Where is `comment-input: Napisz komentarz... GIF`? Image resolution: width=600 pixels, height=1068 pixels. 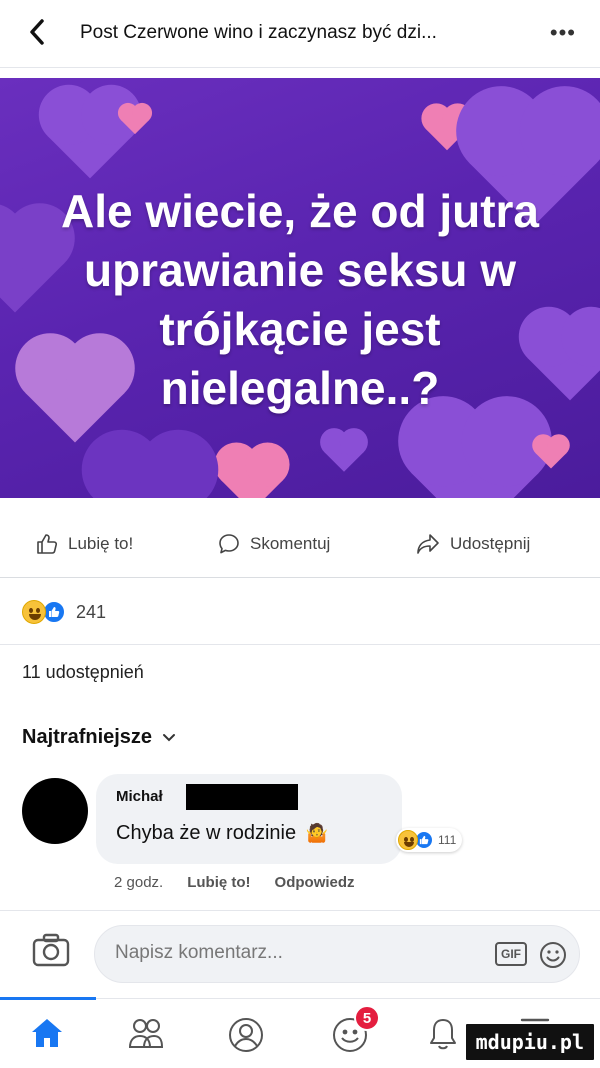
comment-input: Napisz komentarz... GIF is located at coordinates (337, 954).